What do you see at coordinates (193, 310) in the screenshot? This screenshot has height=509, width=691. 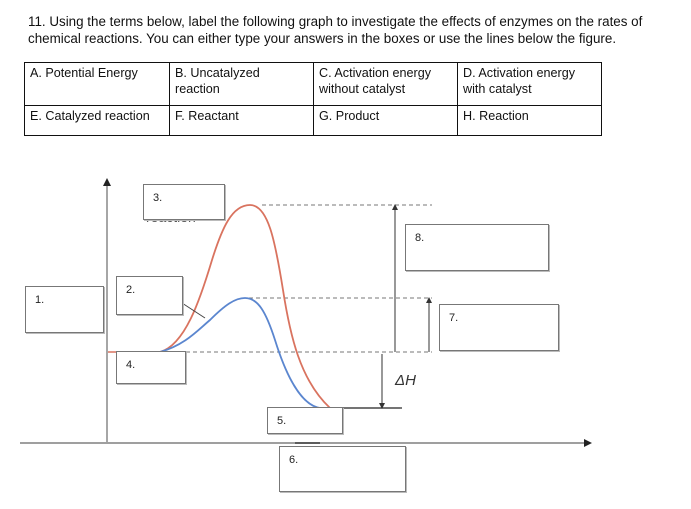 I see `box-2-pointer-line` at bounding box center [193, 310].